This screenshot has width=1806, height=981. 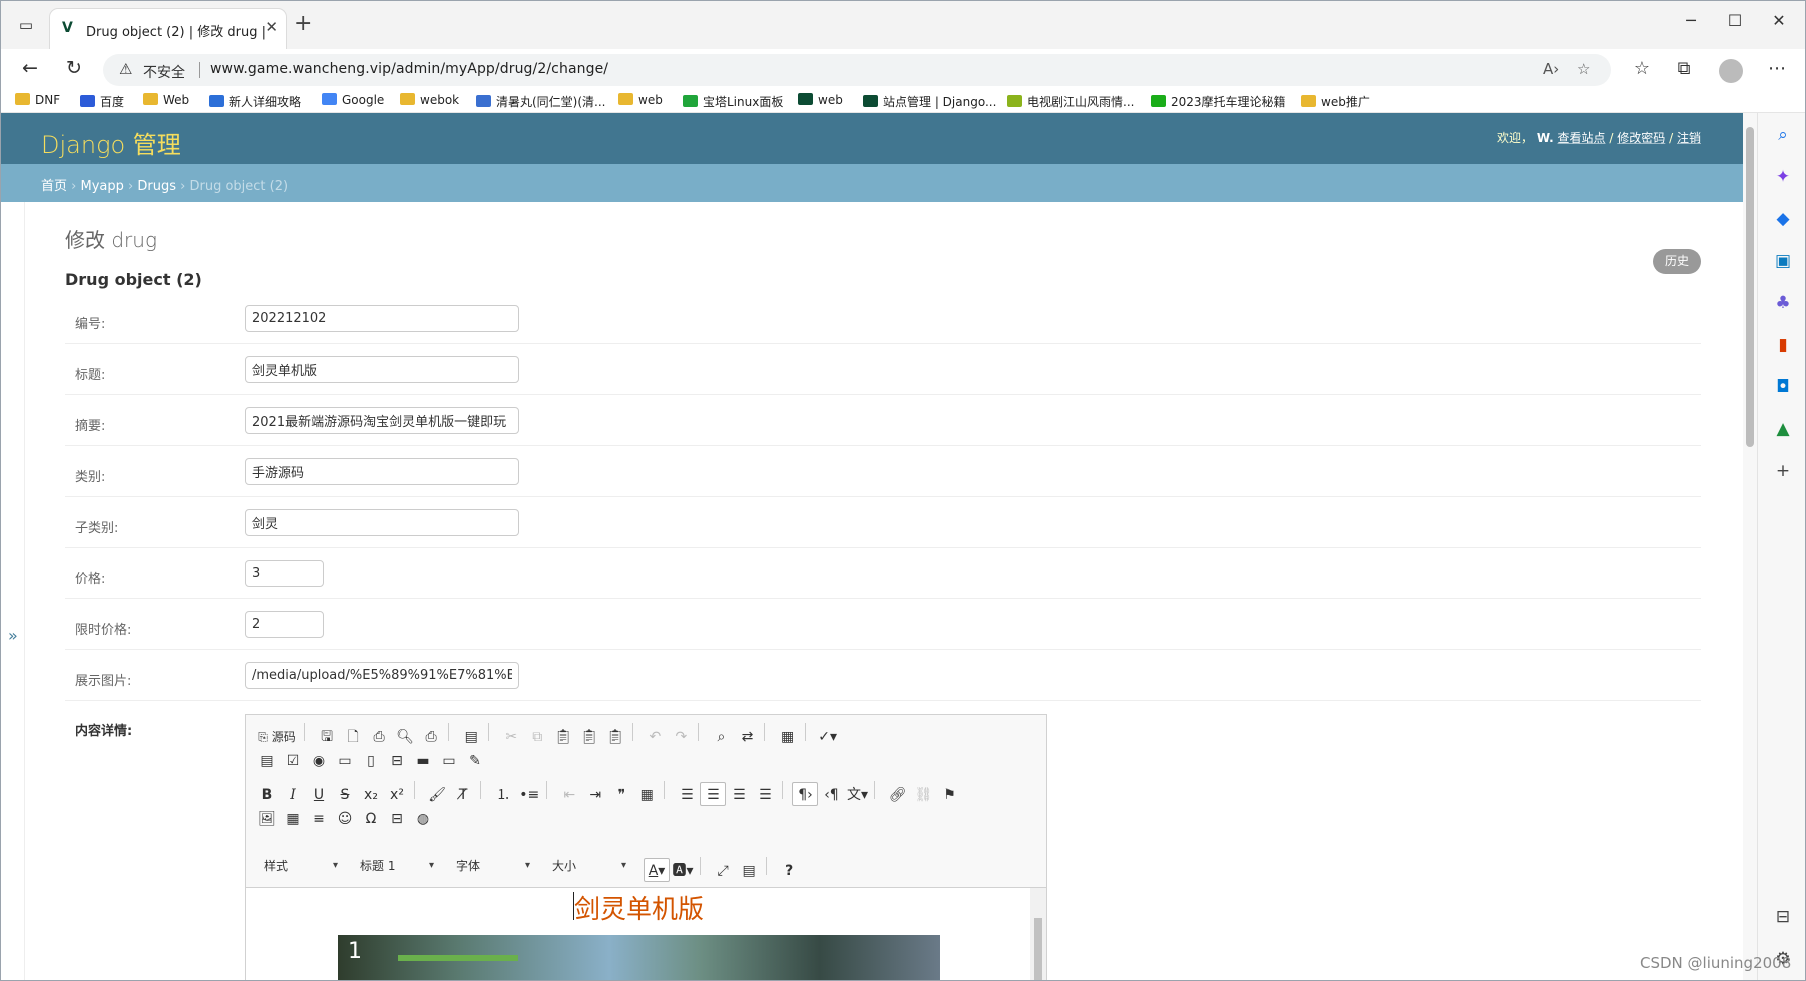 I want to click on italic-icon: I, so click(x=293, y=795).